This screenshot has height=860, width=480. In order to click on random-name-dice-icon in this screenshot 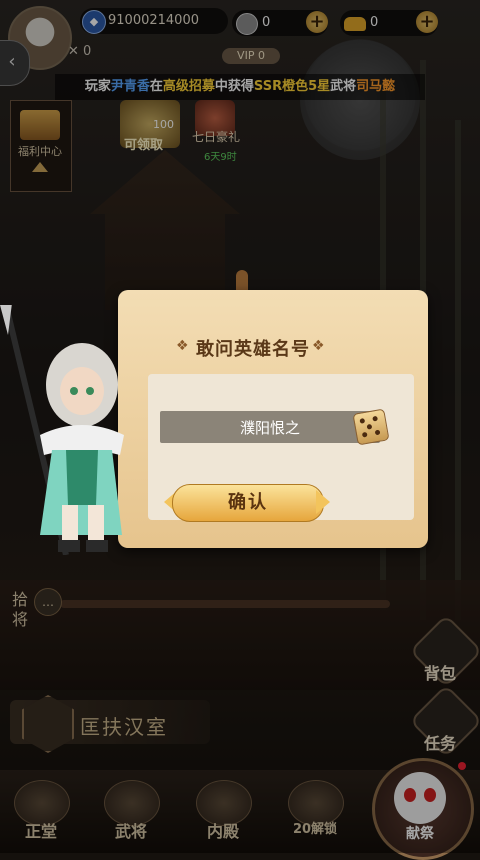, I will do `click(371, 427)`.